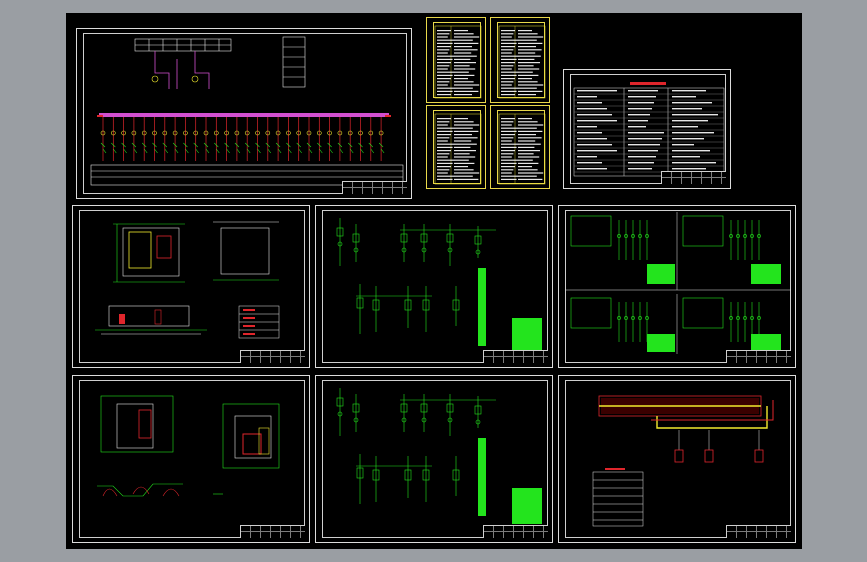 This screenshot has height=562, width=867. Describe the element at coordinates (647, 129) in the screenshot. I see `sheet-design-notes` at that location.